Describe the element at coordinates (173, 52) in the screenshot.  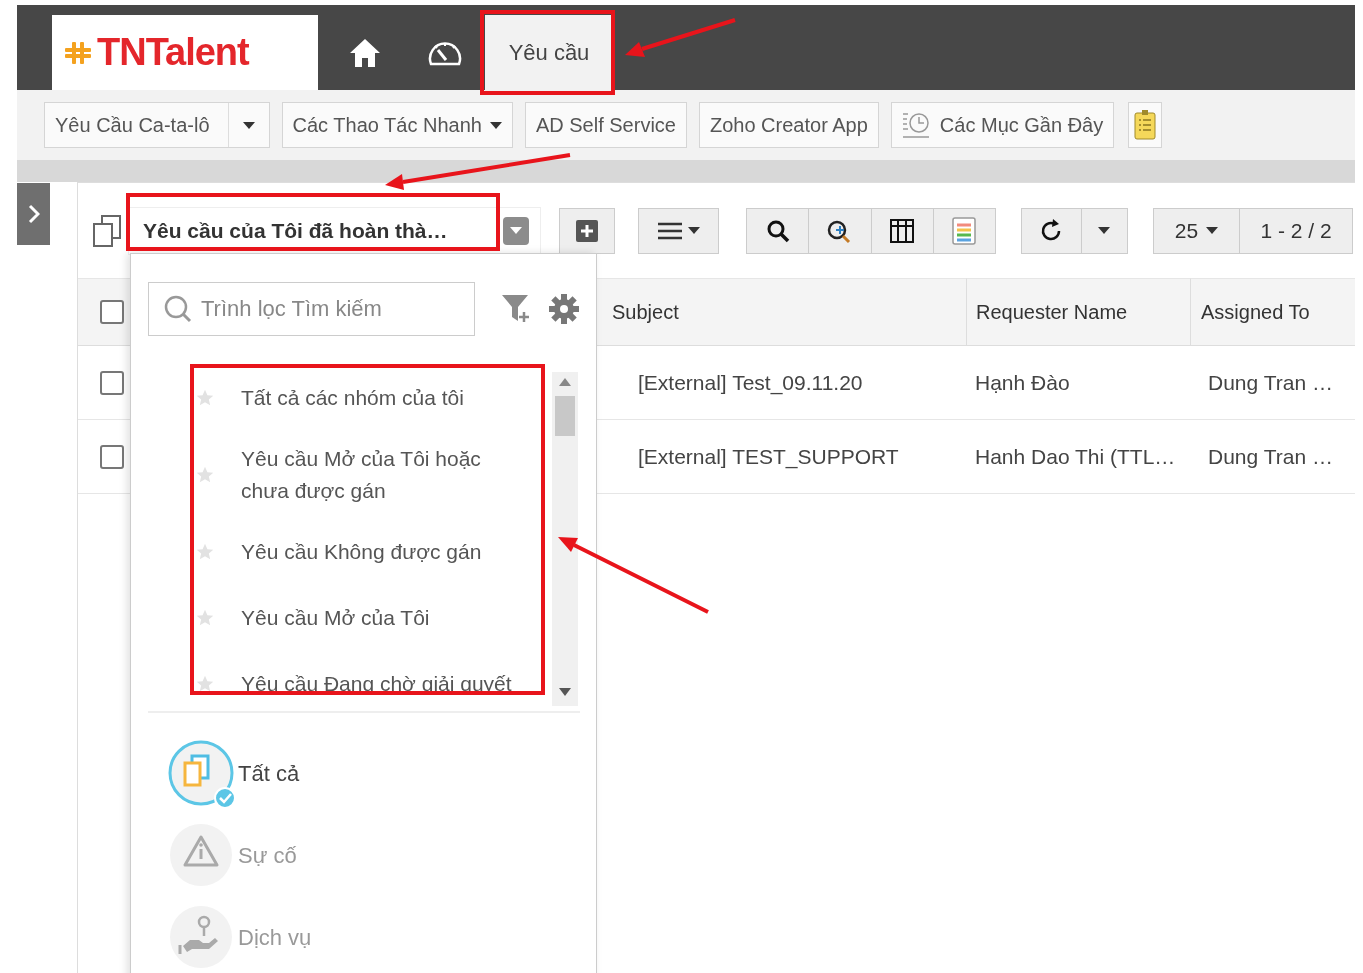
I see `logo-text: TNTalent` at that location.